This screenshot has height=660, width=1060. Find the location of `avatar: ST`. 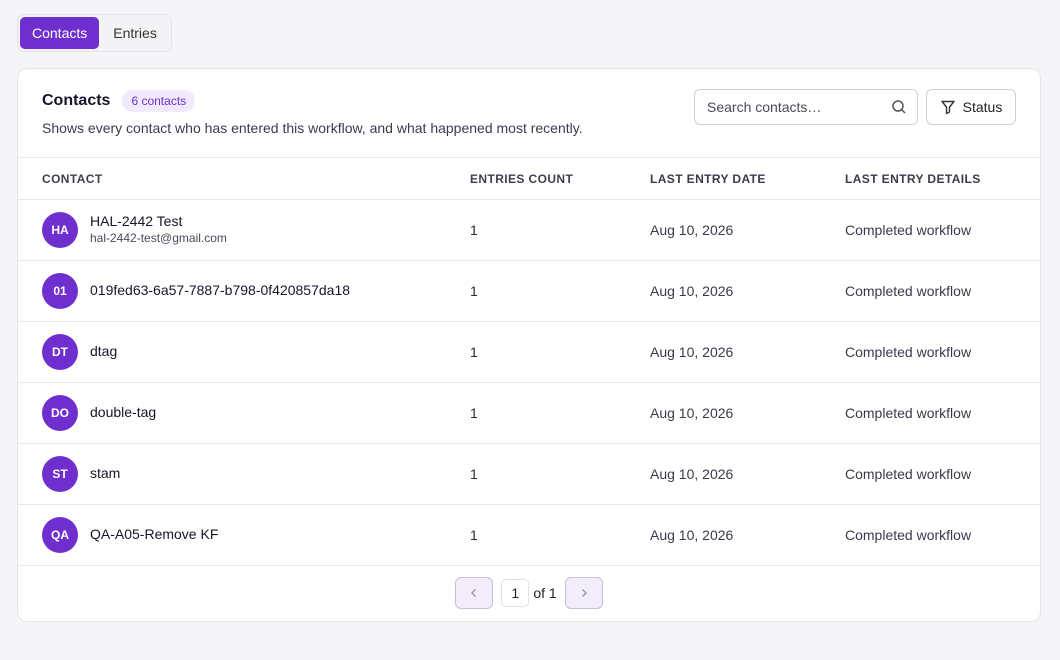

avatar: ST is located at coordinates (60, 473).